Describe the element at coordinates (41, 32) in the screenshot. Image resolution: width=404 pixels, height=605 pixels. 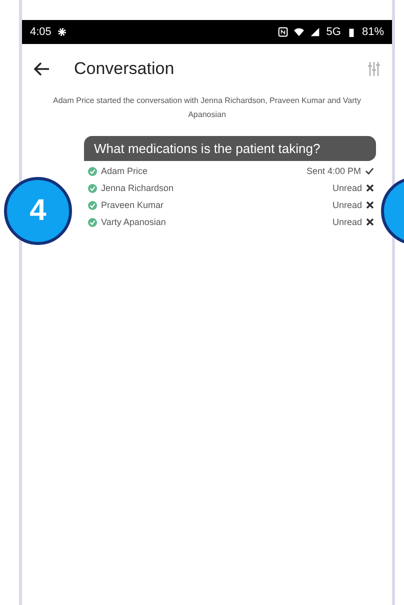
I see `status-time: 4:05` at that location.